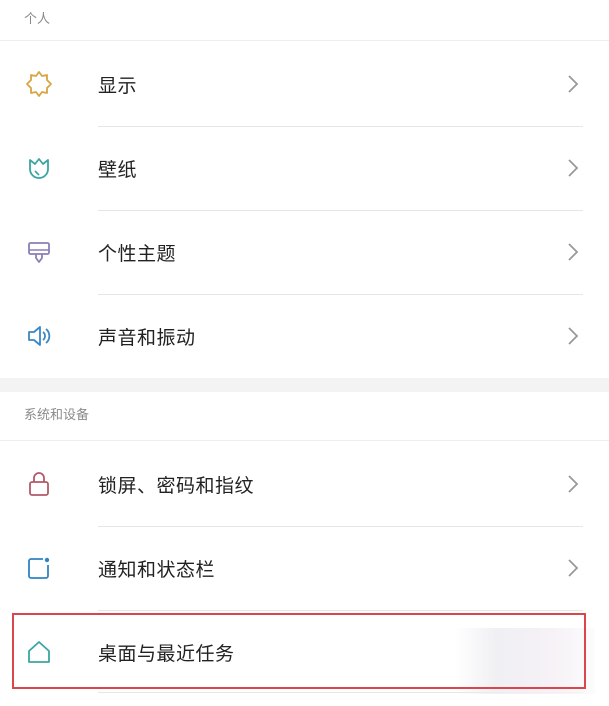 This screenshot has height=706, width=609. I want to click on speaker-icon, so click(39, 336).